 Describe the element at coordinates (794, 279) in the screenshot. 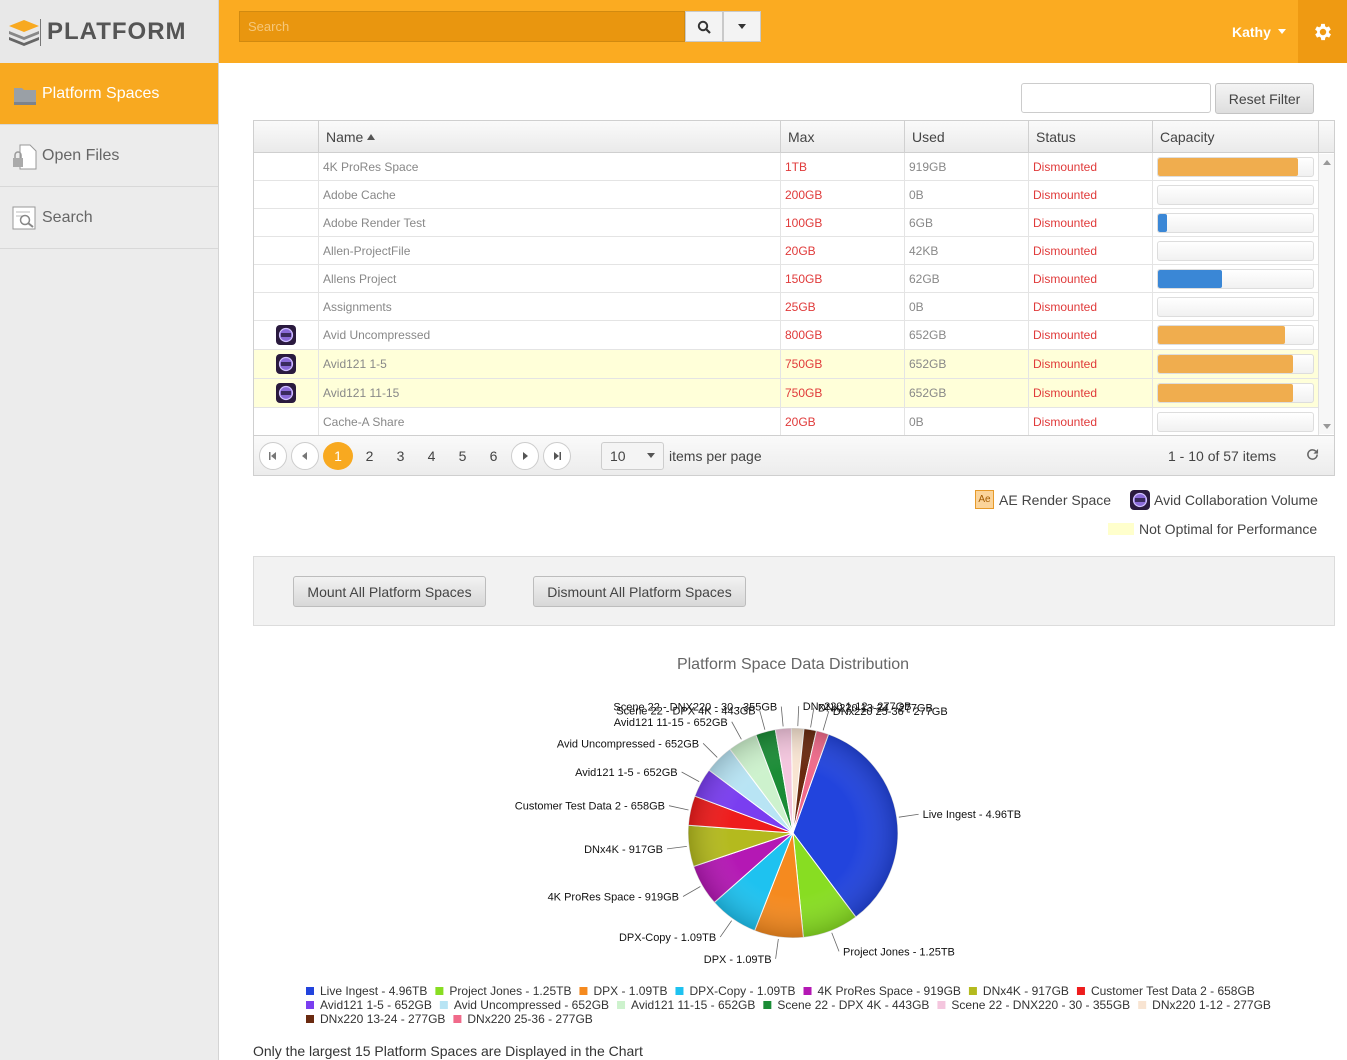

I see `table-row: Allens Project 150GB 62GB Dismounted` at that location.